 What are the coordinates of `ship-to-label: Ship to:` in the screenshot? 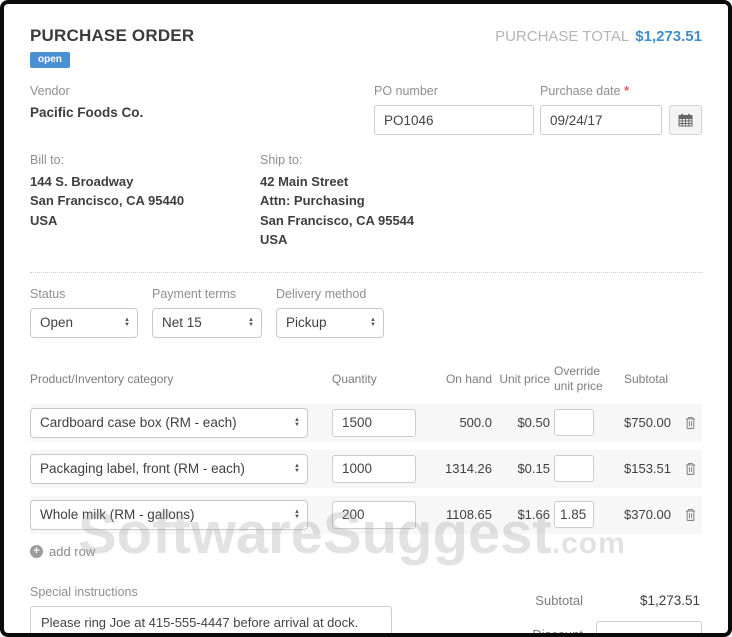 It's located at (281, 160).